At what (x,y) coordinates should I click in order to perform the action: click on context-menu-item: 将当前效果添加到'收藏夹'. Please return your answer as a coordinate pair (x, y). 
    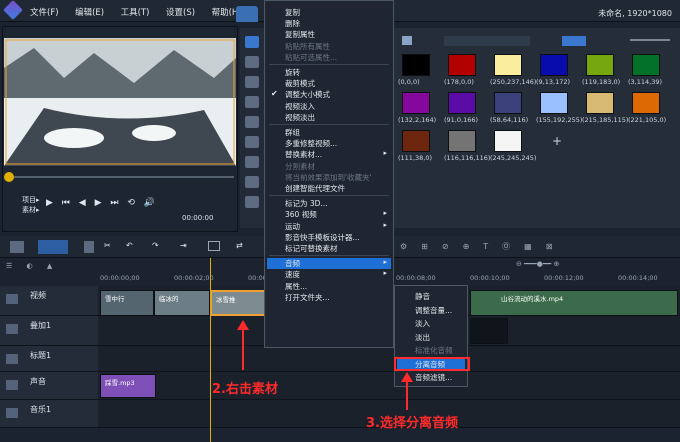
    Looking at the image, I should click on (328, 177).